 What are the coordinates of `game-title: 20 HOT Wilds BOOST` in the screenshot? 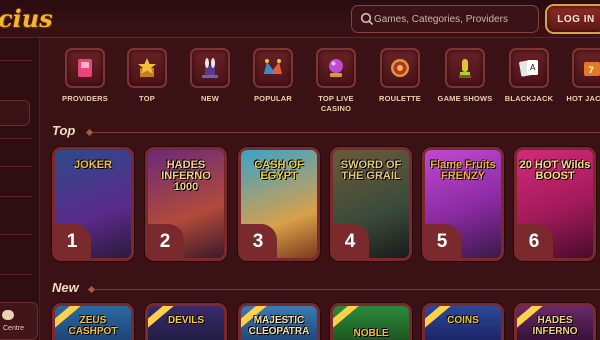 It's located at (555, 170).